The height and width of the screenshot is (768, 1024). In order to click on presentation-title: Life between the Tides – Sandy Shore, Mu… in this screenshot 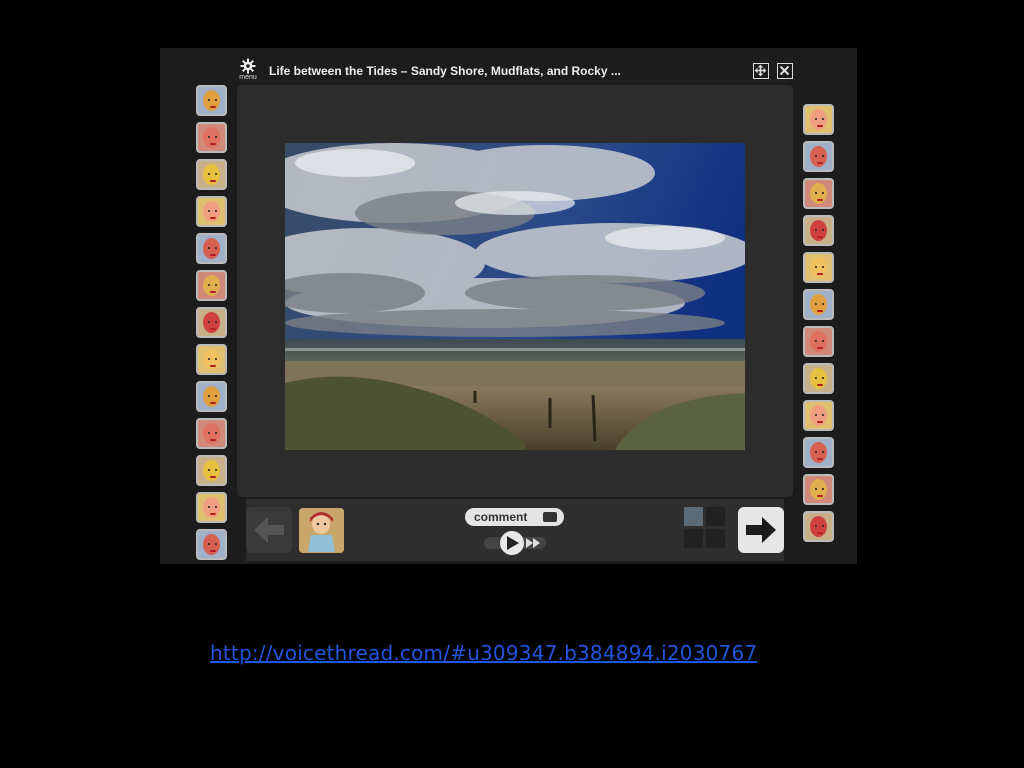, I will do `click(445, 71)`.